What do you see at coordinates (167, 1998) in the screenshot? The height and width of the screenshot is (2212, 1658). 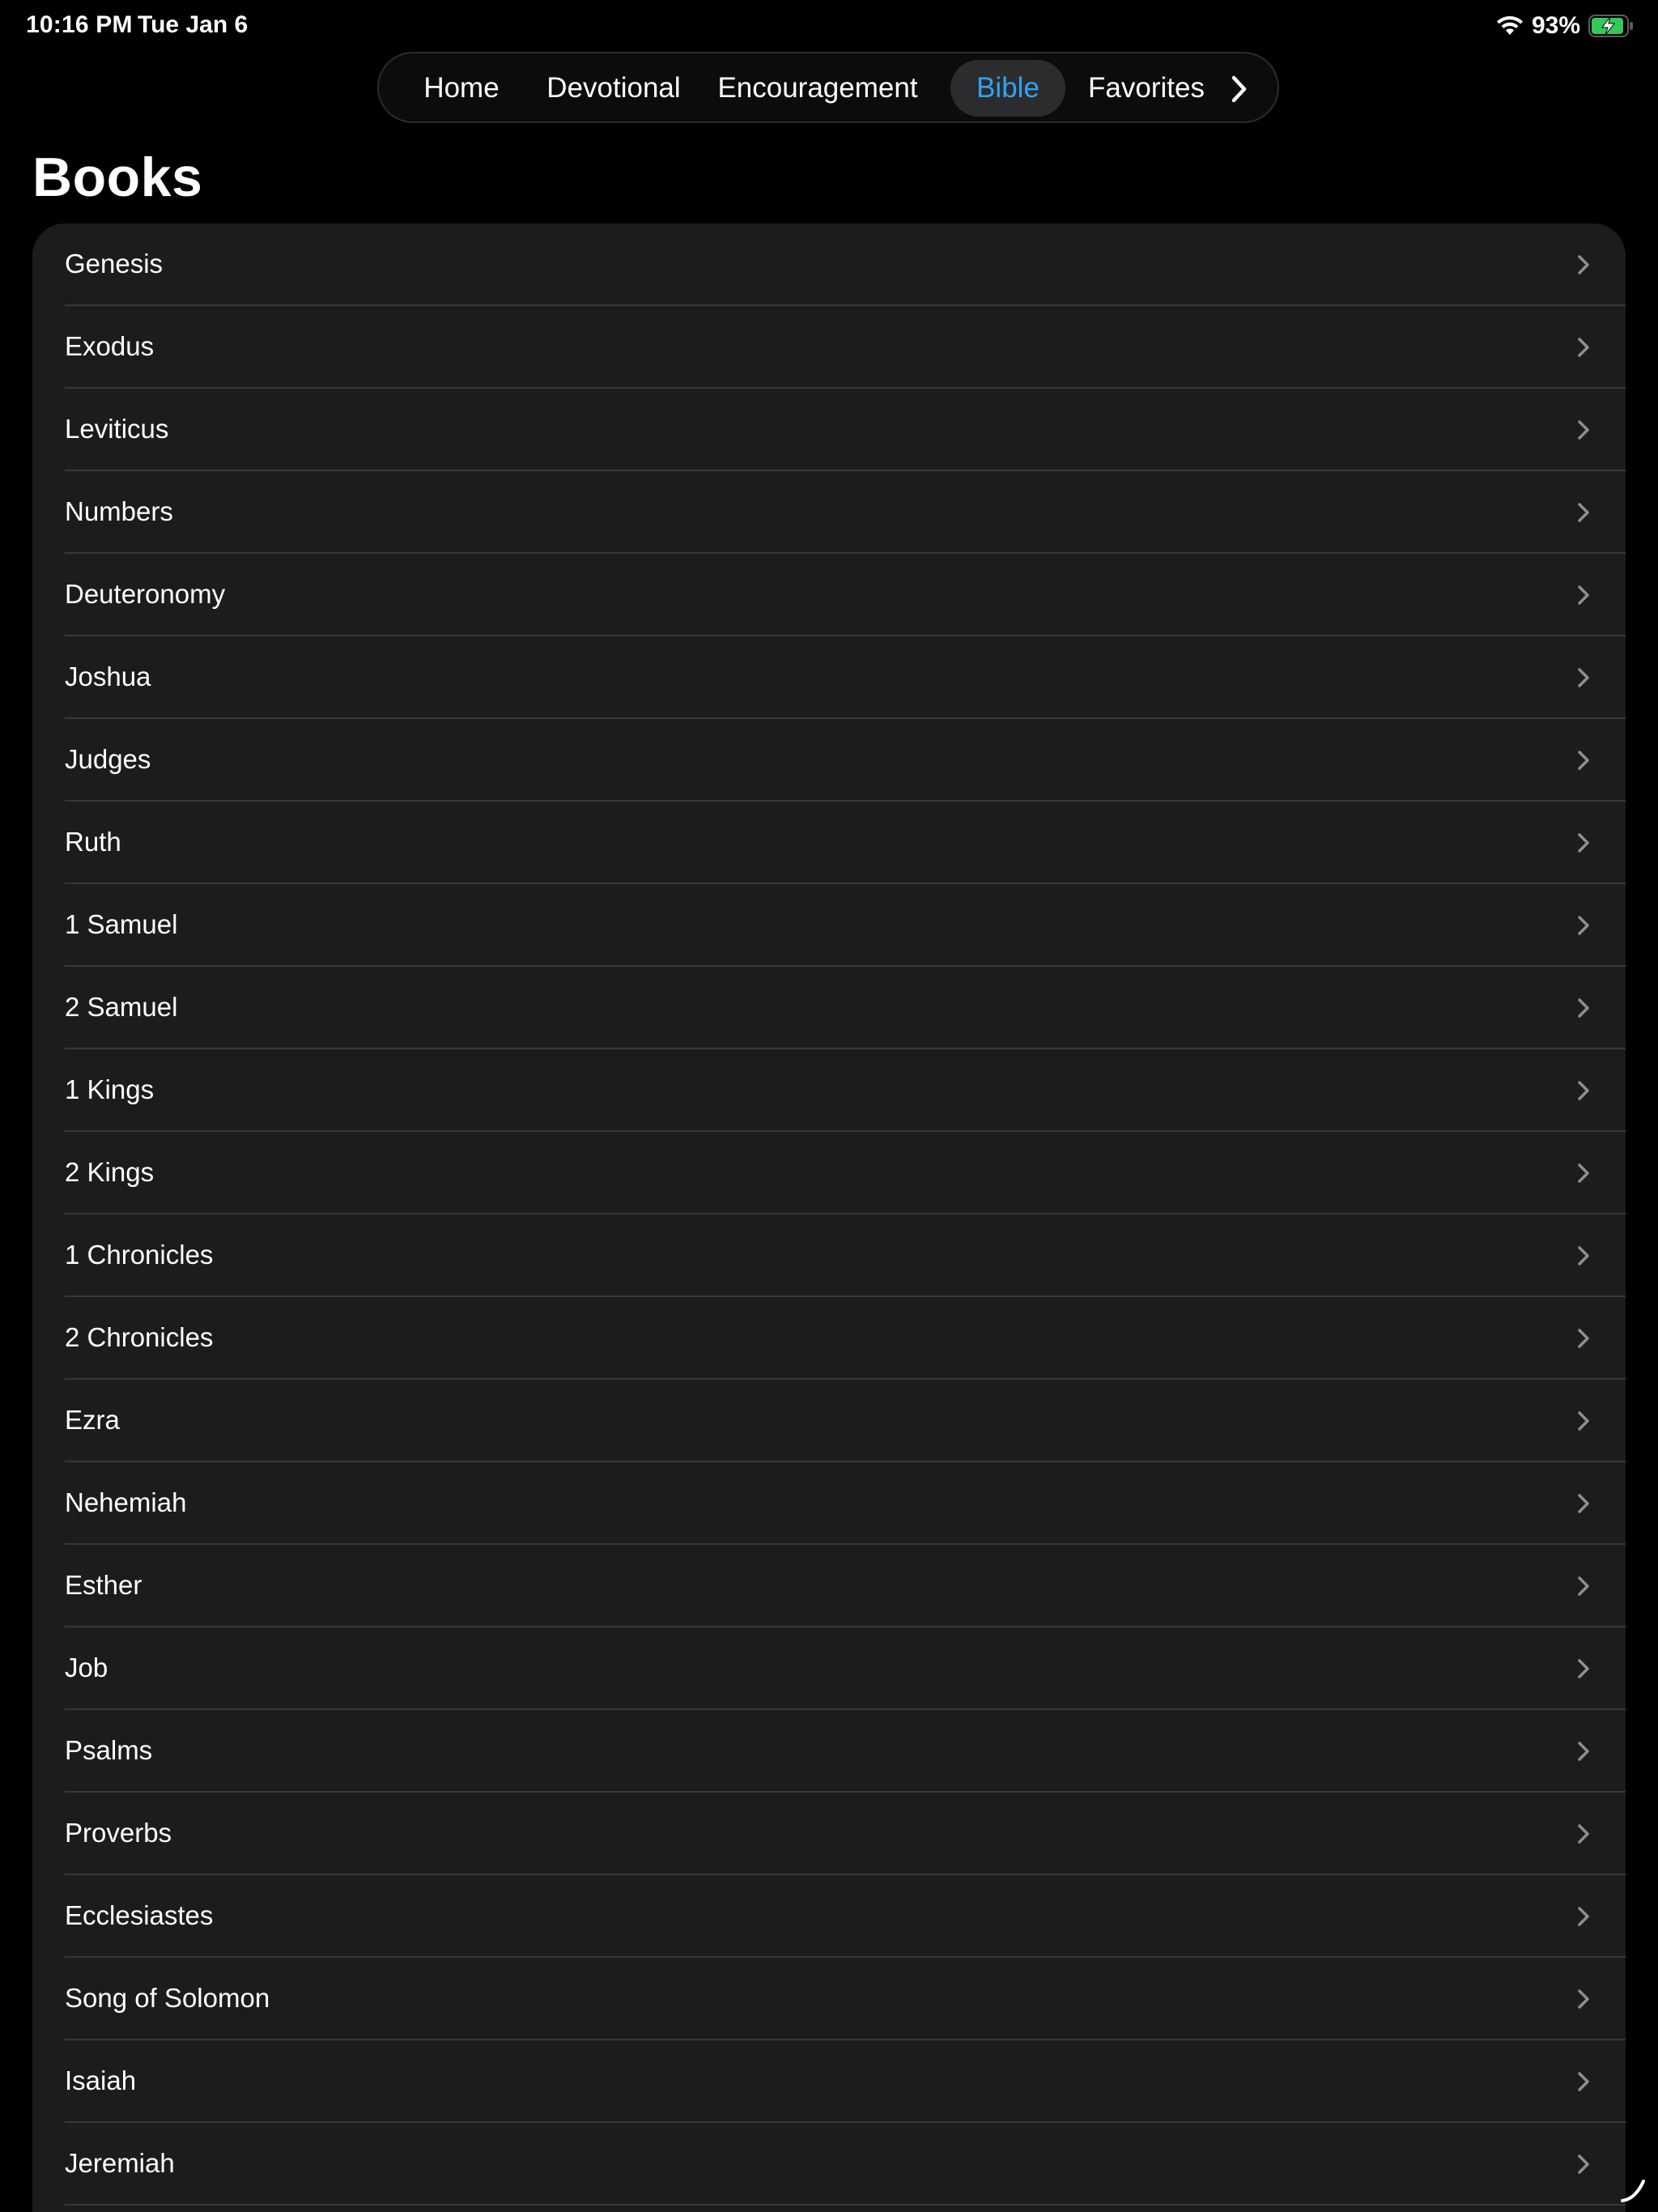 I see `book-label: Song of Solomon` at bounding box center [167, 1998].